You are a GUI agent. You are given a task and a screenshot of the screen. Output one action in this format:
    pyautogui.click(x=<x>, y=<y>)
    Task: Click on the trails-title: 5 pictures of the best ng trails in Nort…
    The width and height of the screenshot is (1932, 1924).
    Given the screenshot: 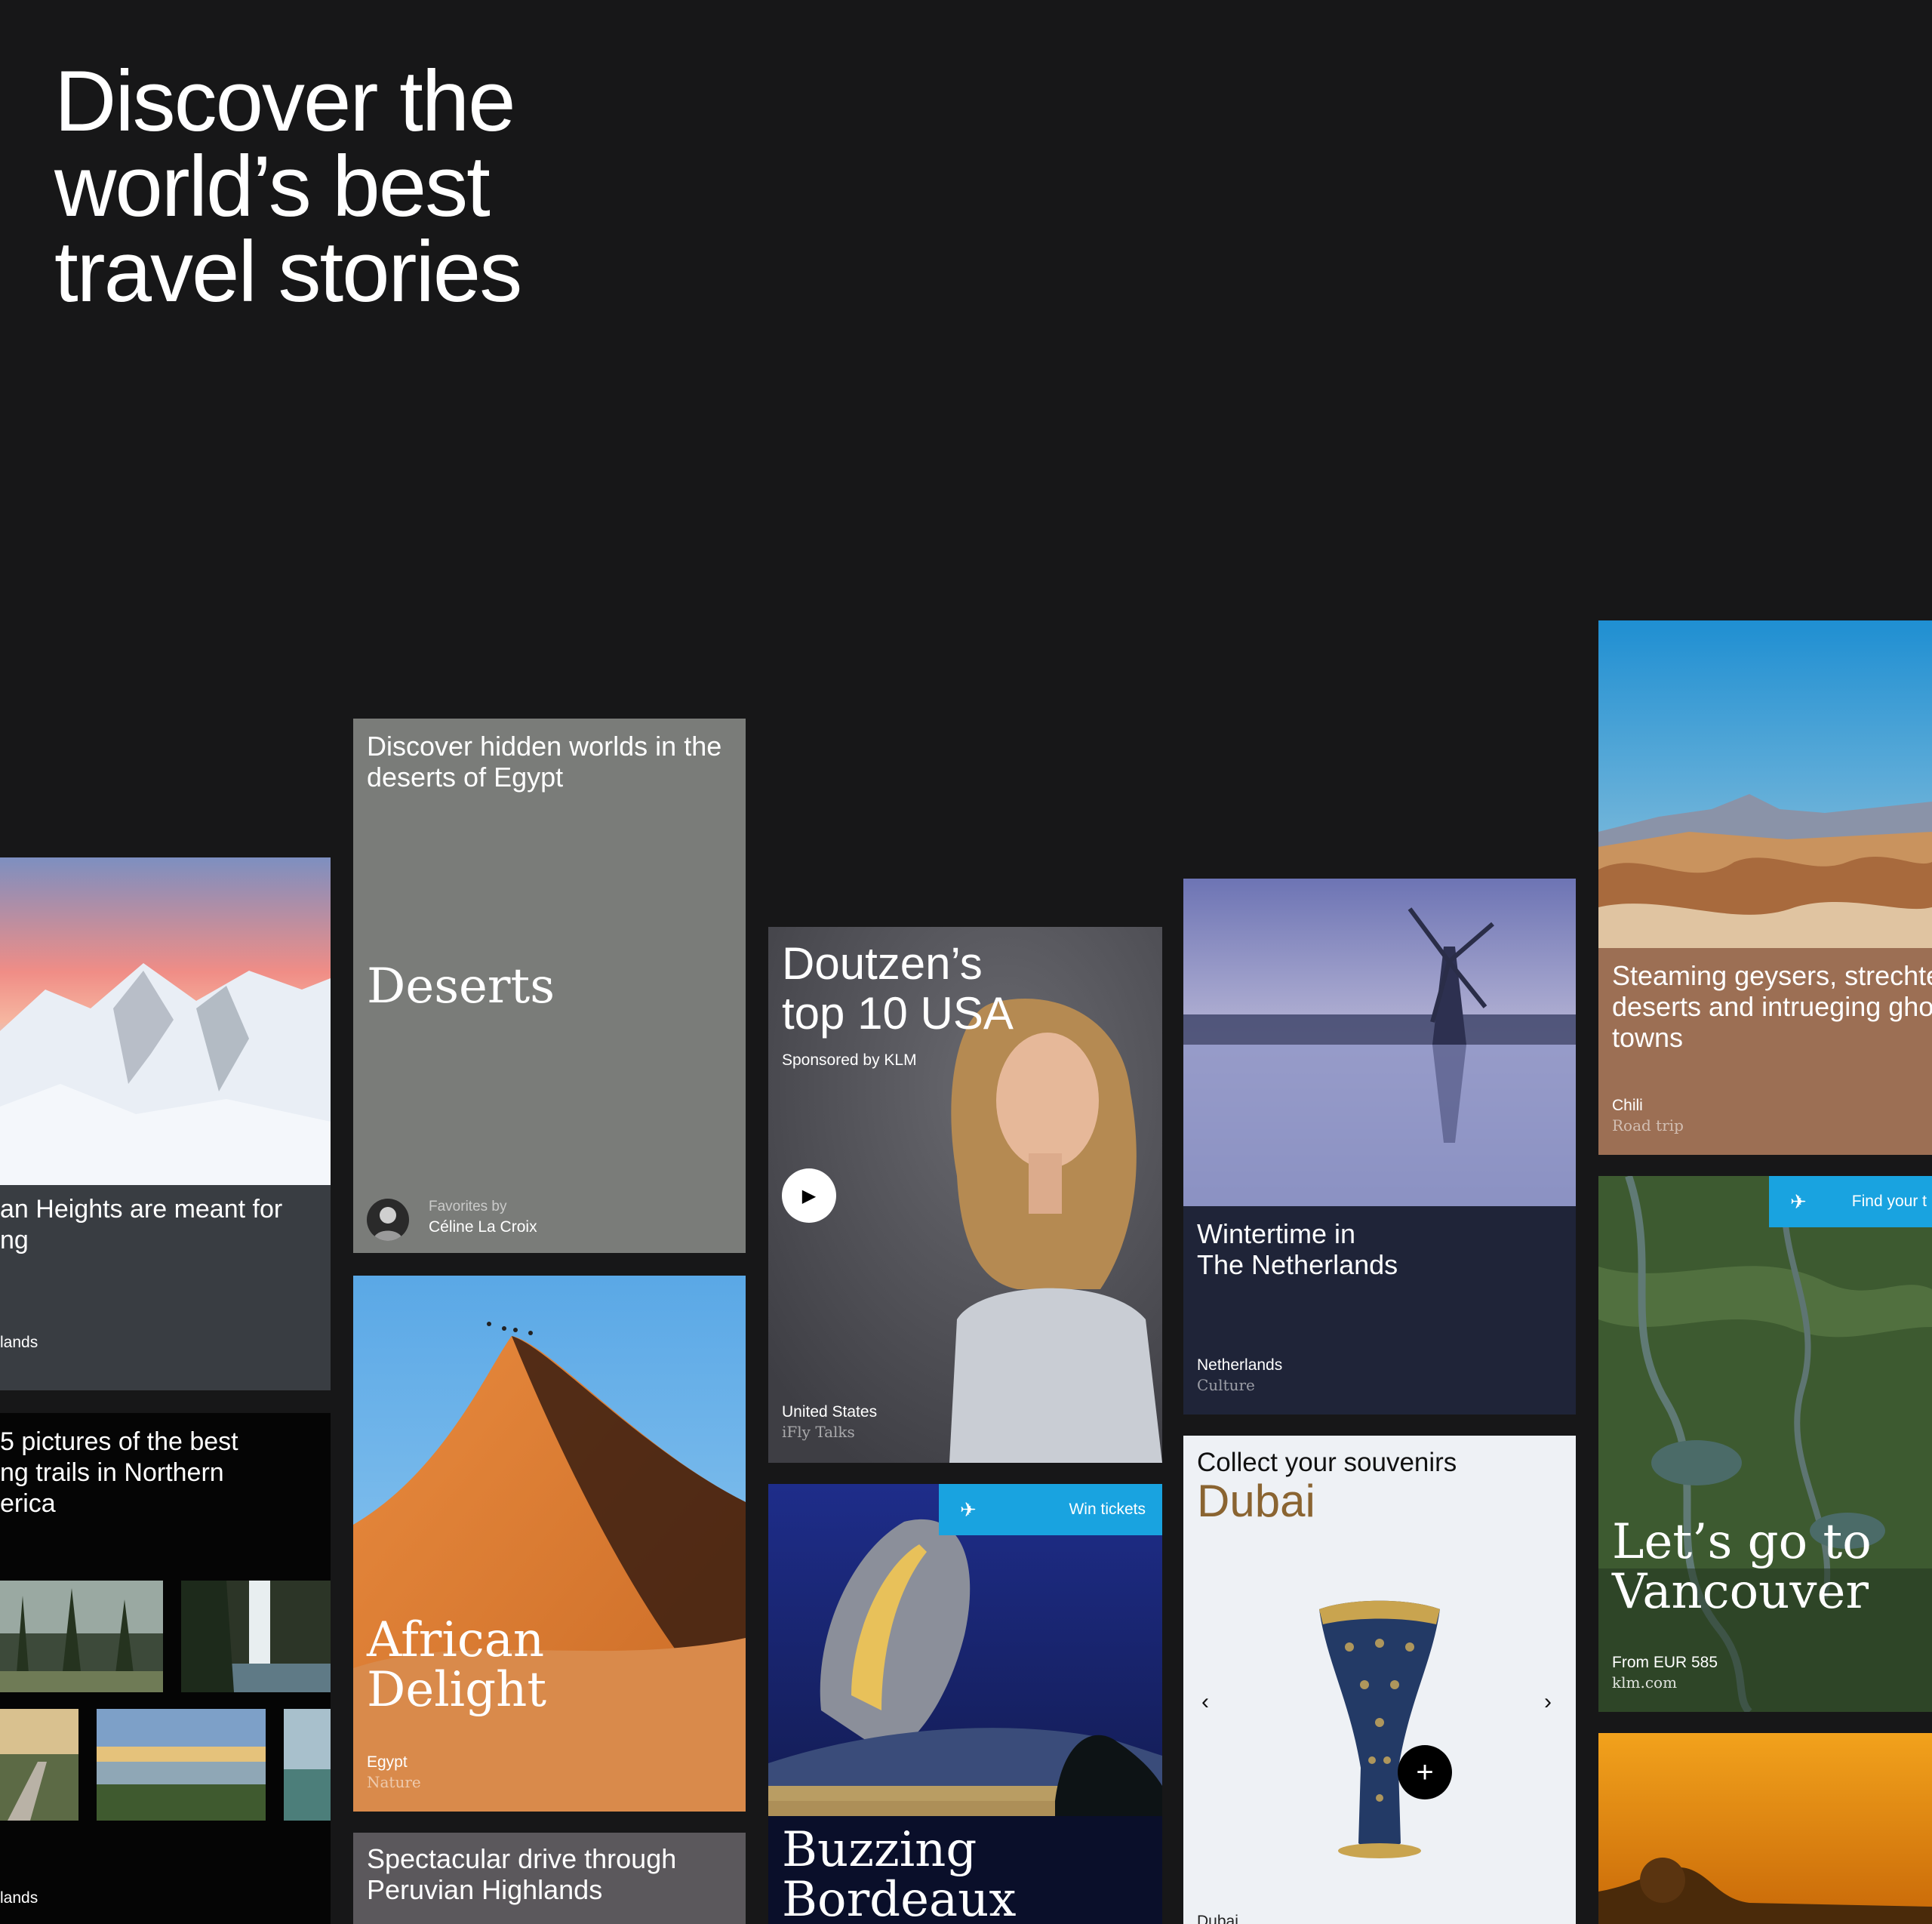 What is the action you would take?
    pyautogui.click(x=119, y=1472)
    